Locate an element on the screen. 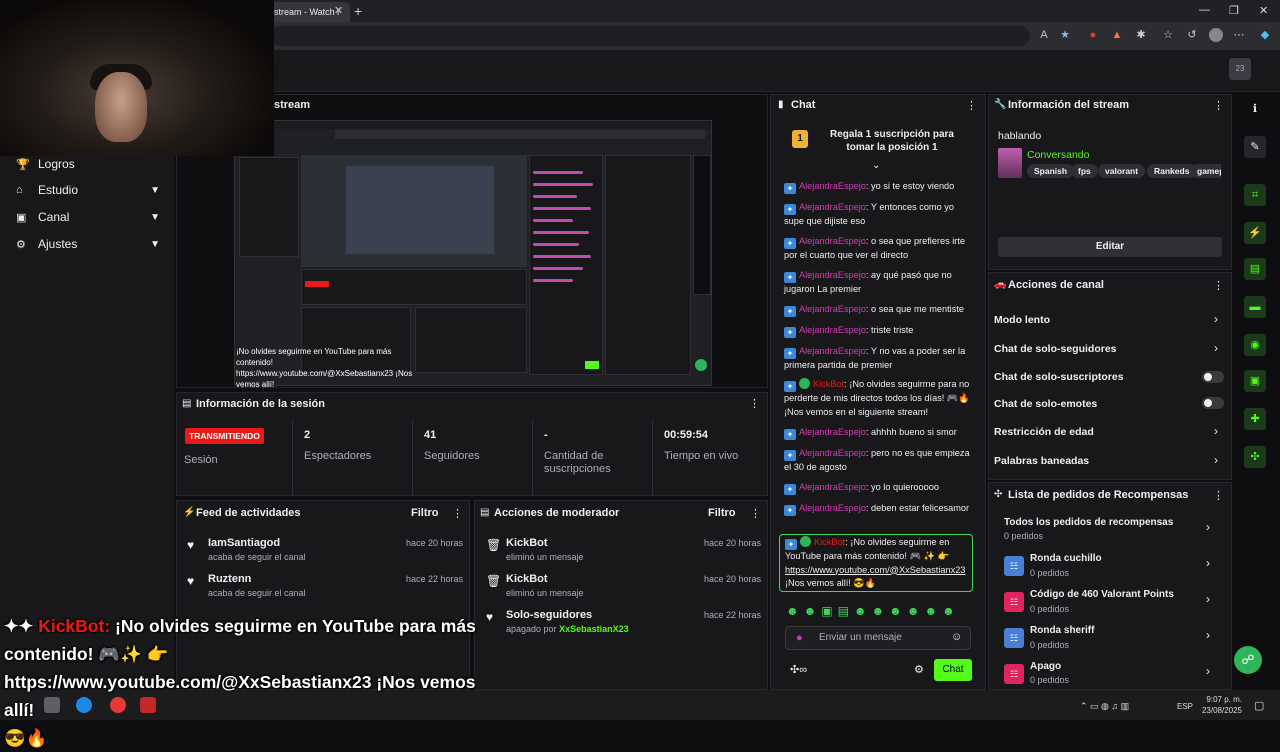 The image size is (1280, 752). clock: 9:07 p. m. 23/08/2025 is located at coordinates (1221, 705).